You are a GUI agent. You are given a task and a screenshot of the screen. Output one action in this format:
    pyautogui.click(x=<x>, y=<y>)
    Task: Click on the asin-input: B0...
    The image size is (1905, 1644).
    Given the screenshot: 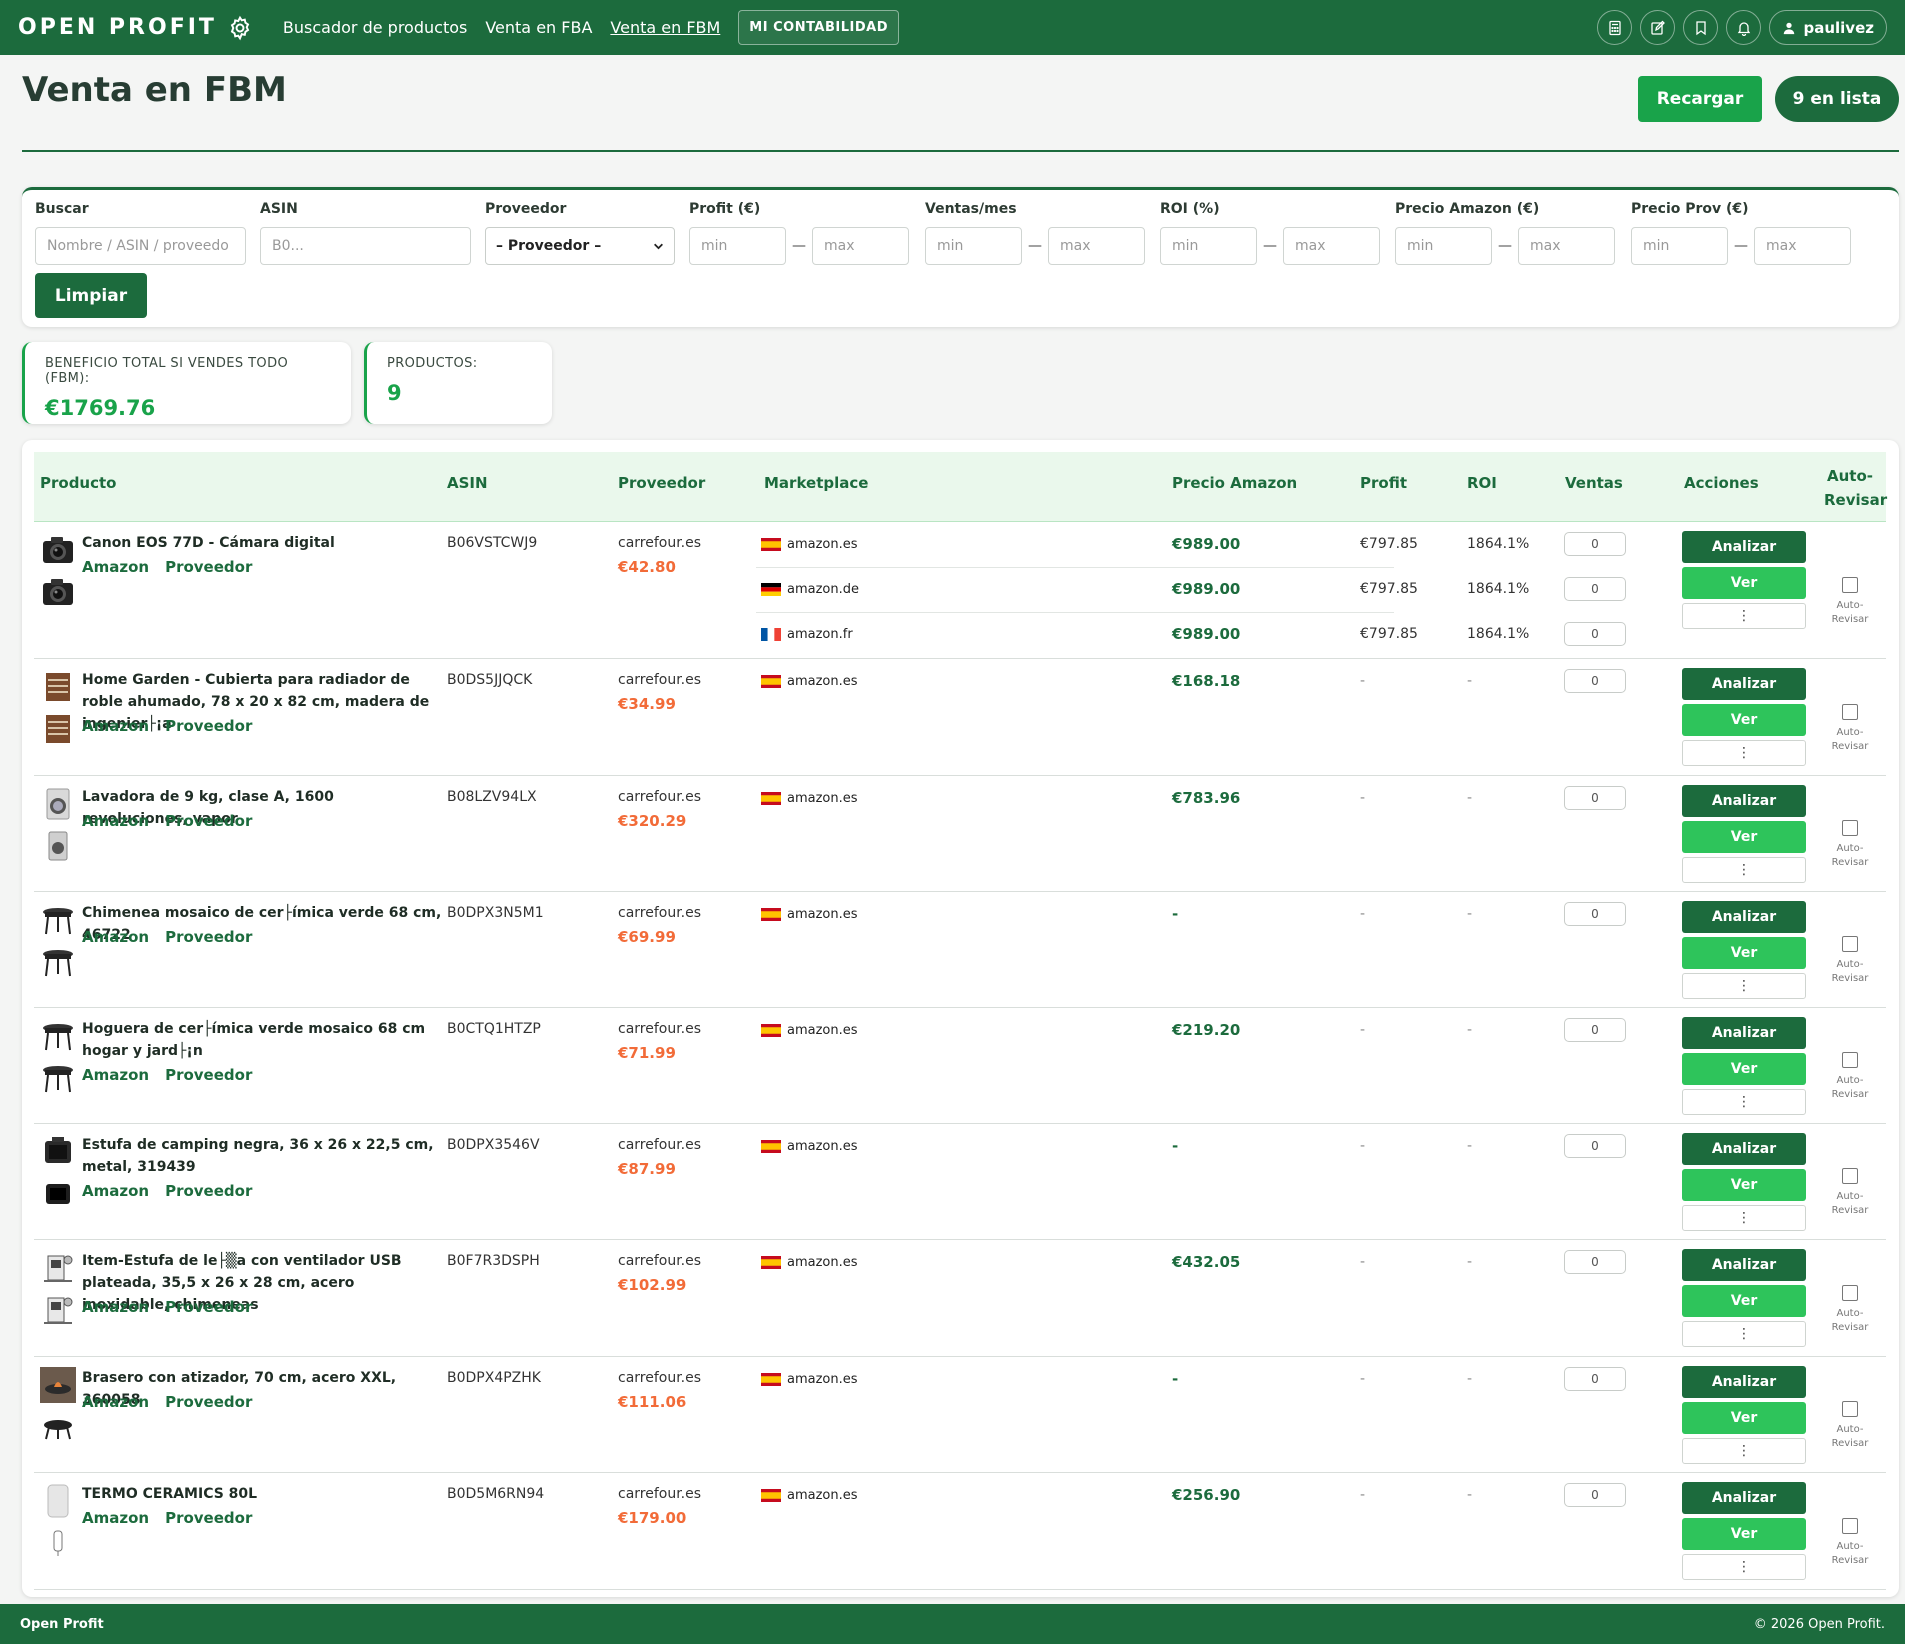 What is the action you would take?
    pyautogui.click(x=365, y=246)
    